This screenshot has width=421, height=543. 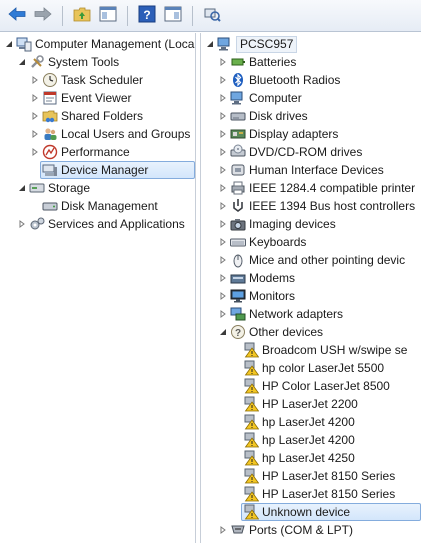 I want to click on tree-item-disk-drives: Disk drives, so click(x=311, y=116).